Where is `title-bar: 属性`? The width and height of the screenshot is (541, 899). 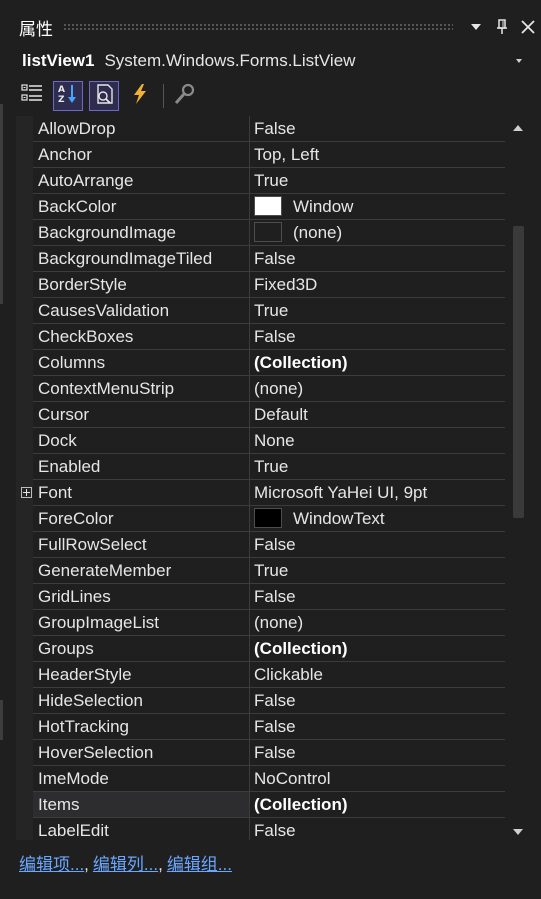
title-bar: 属性 is located at coordinates (276, 27).